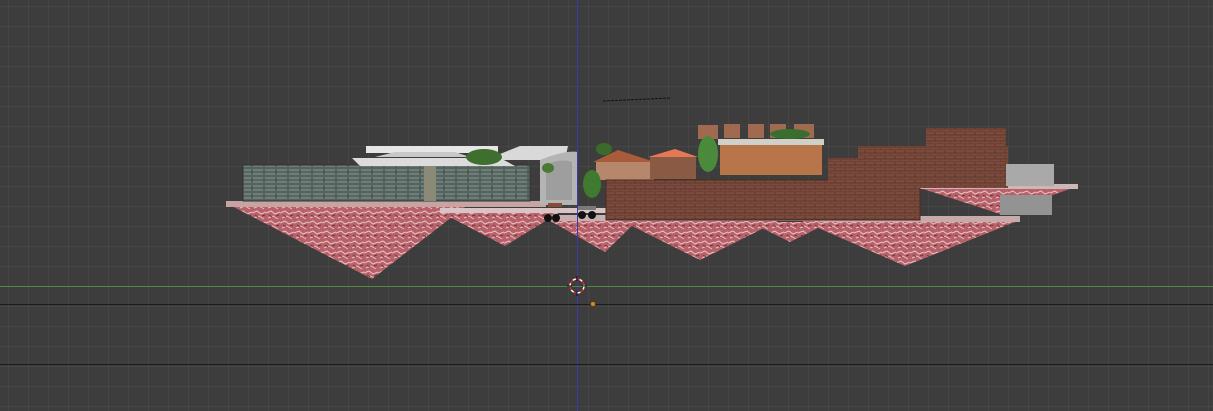  Describe the element at coordinates (593, 304) in the screenshot. I see `object-origin-icon` at that location.